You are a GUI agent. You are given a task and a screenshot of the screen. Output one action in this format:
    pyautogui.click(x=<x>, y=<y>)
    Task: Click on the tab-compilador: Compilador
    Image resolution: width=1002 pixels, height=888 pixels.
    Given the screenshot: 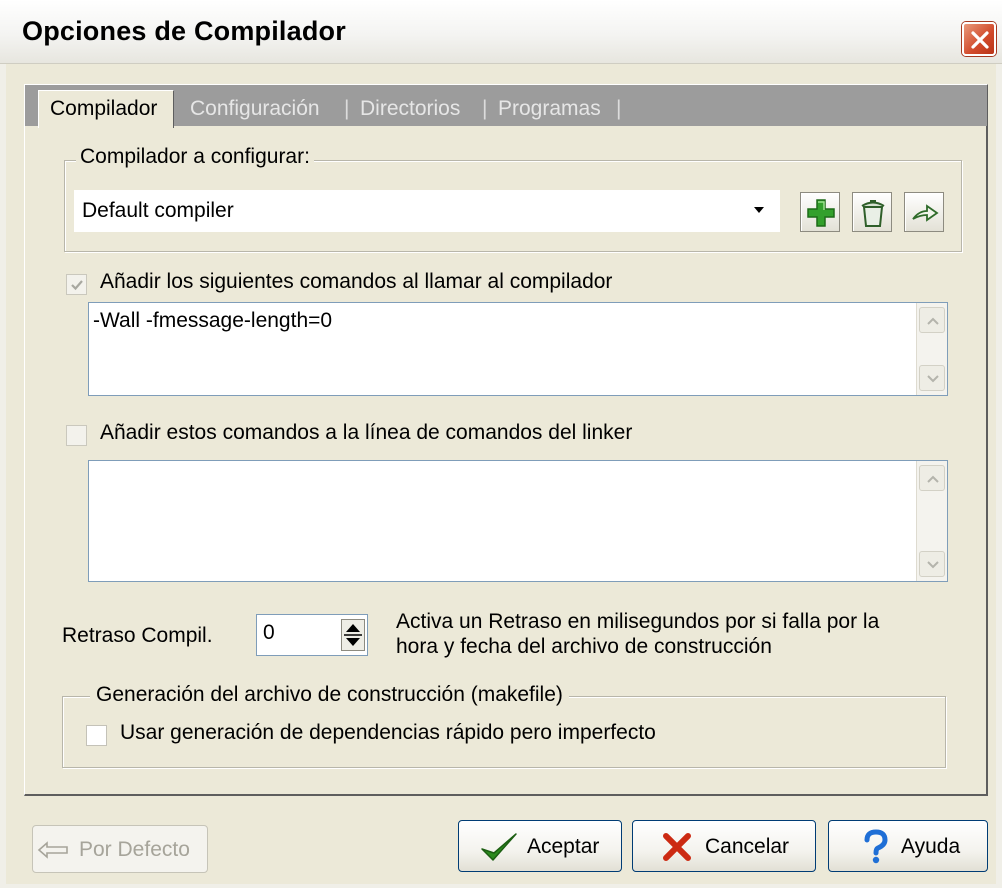 What is the action you would take?
    pyautogui.click(x=106, y=109)
    